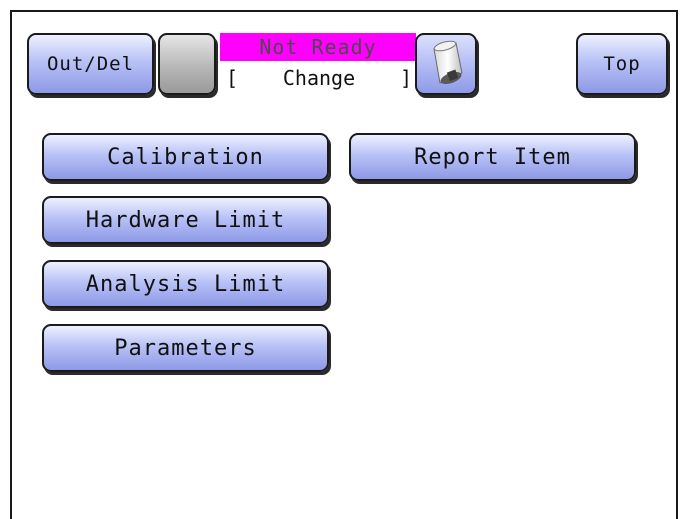  What do you see at coordinates (185, 220) in the screenshot?
I see `hardware-limit-button: Hardware Limit` at bounding box center [185, 220].